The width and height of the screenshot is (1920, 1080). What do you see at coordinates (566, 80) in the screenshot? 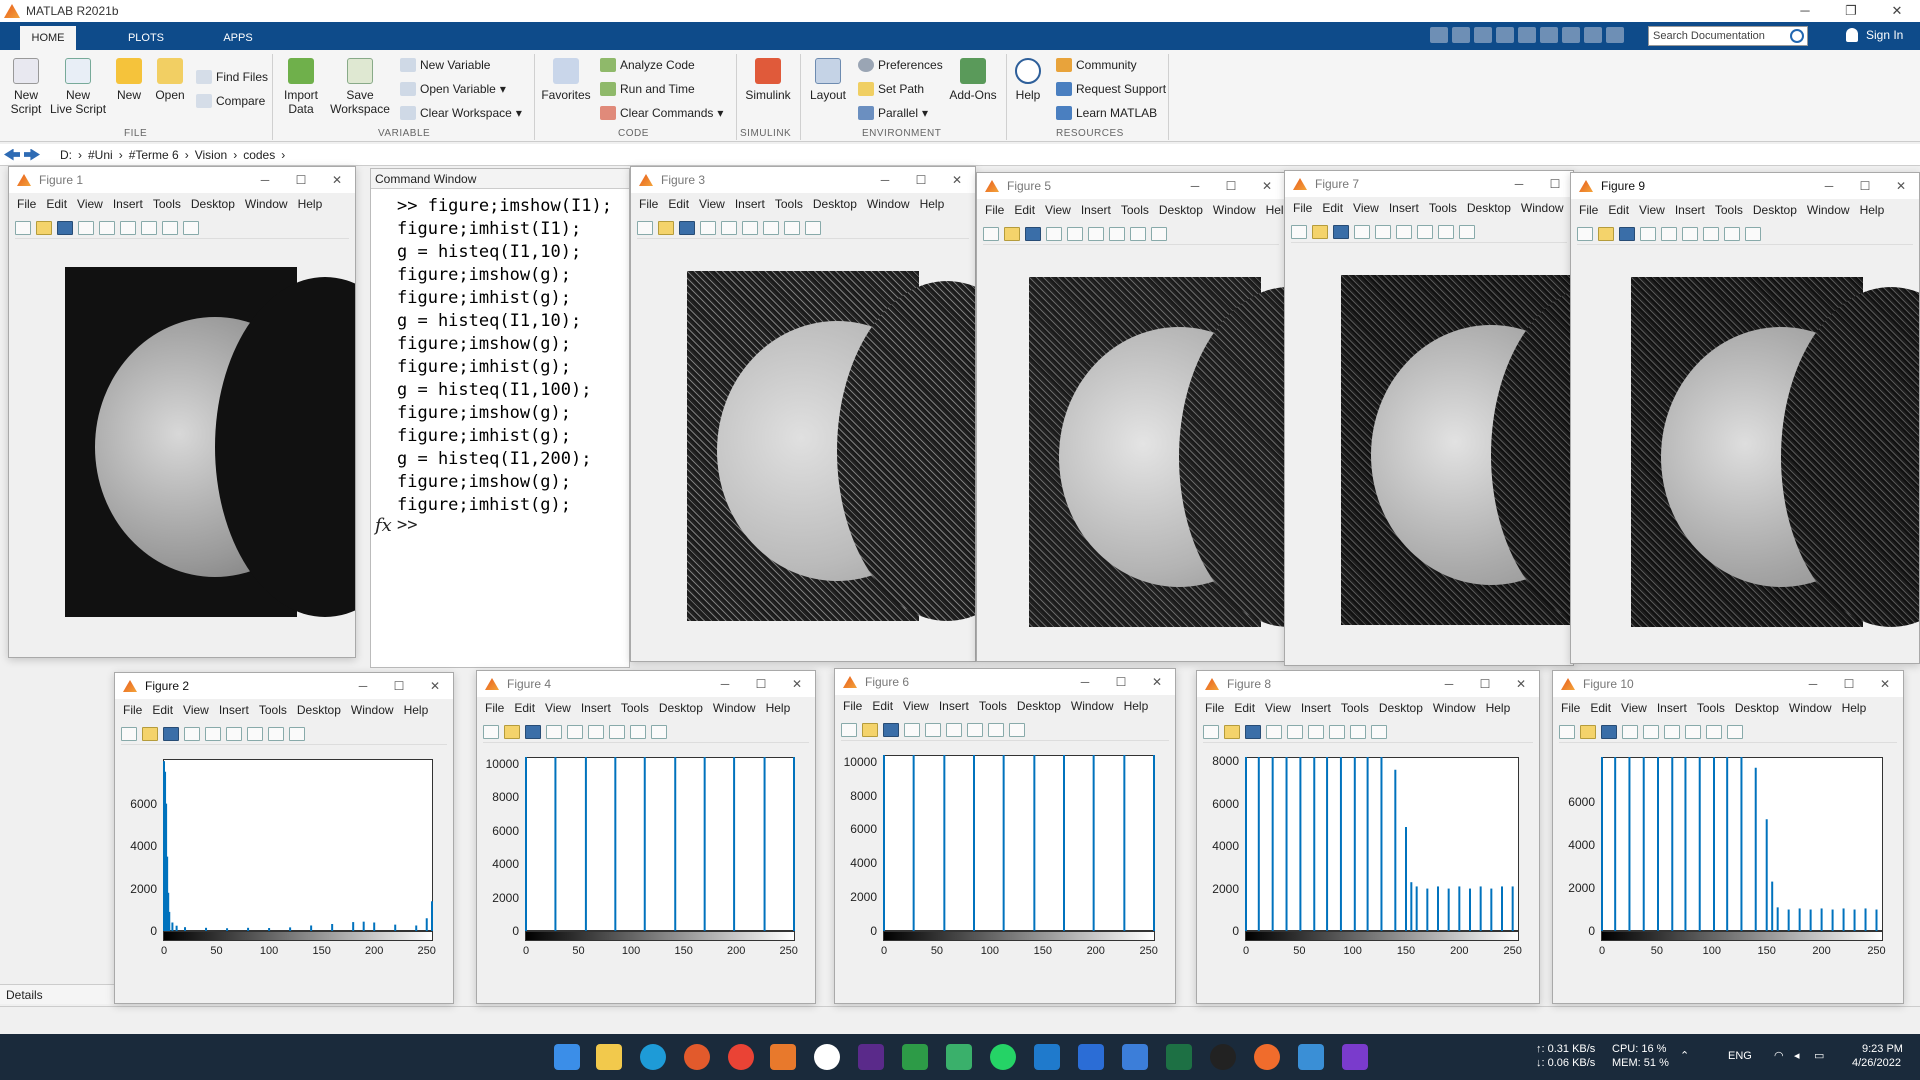
I see `favorites-button: Favorites` at bounding box center [566, 80].